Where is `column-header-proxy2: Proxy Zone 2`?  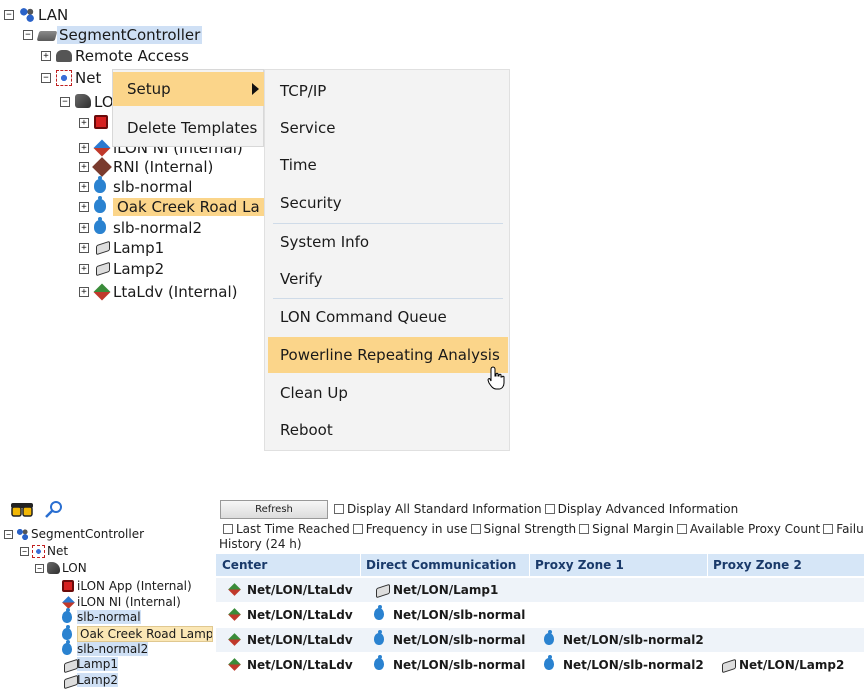
column-header-proxy2: Proxy Zone 2 is located at coordinates (785, 565).